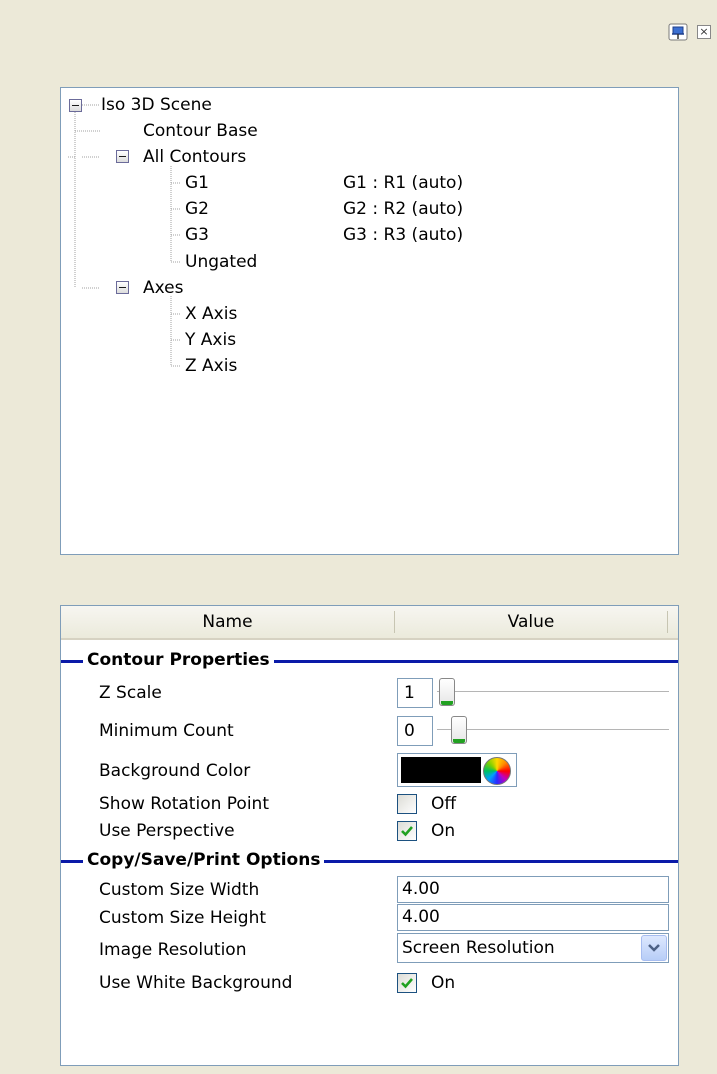 The width and height of the screenshot is (717, 1074). I want to click on header-value: Value, so click(531, 622).